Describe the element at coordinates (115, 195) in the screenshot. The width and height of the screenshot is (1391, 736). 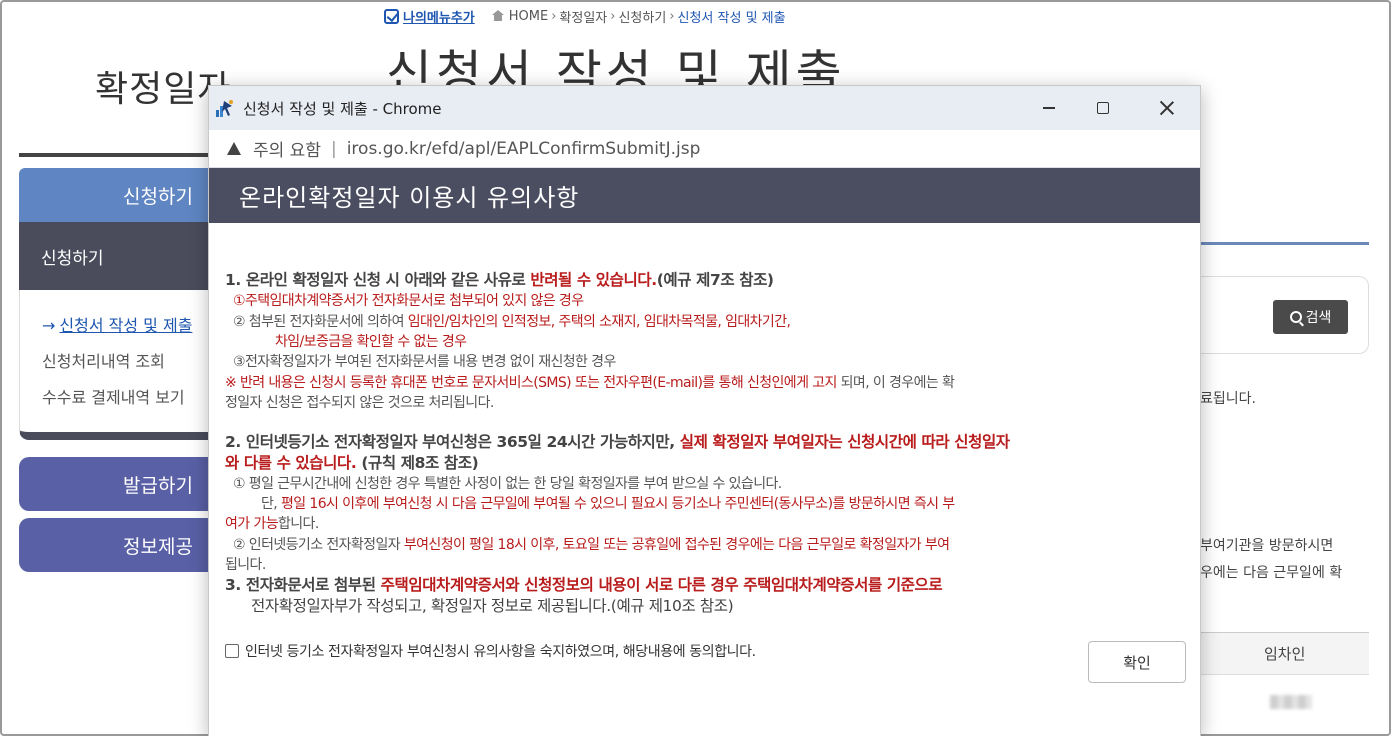
I see `sidebar-header-apply: 신청하기` at that location.